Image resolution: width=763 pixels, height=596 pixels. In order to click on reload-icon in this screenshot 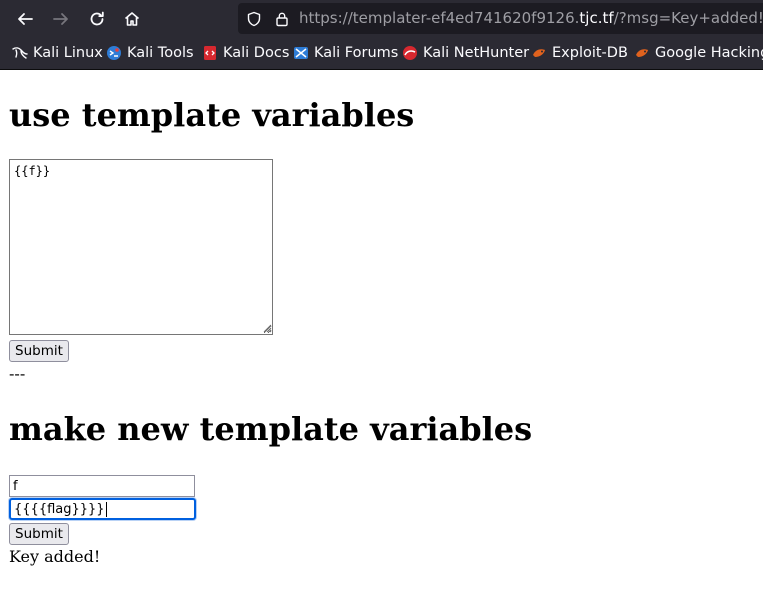, I will do `click(97, 18)`.